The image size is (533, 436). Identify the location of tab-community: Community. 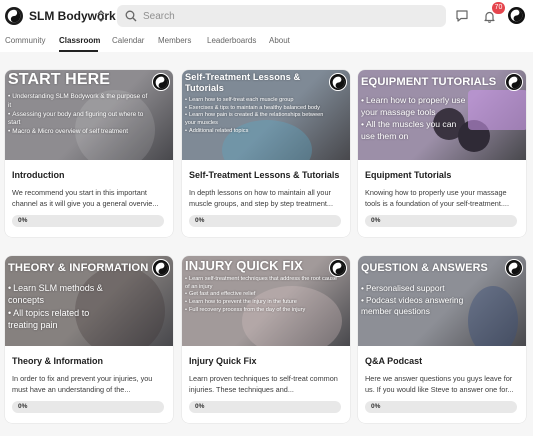
(25, 40).